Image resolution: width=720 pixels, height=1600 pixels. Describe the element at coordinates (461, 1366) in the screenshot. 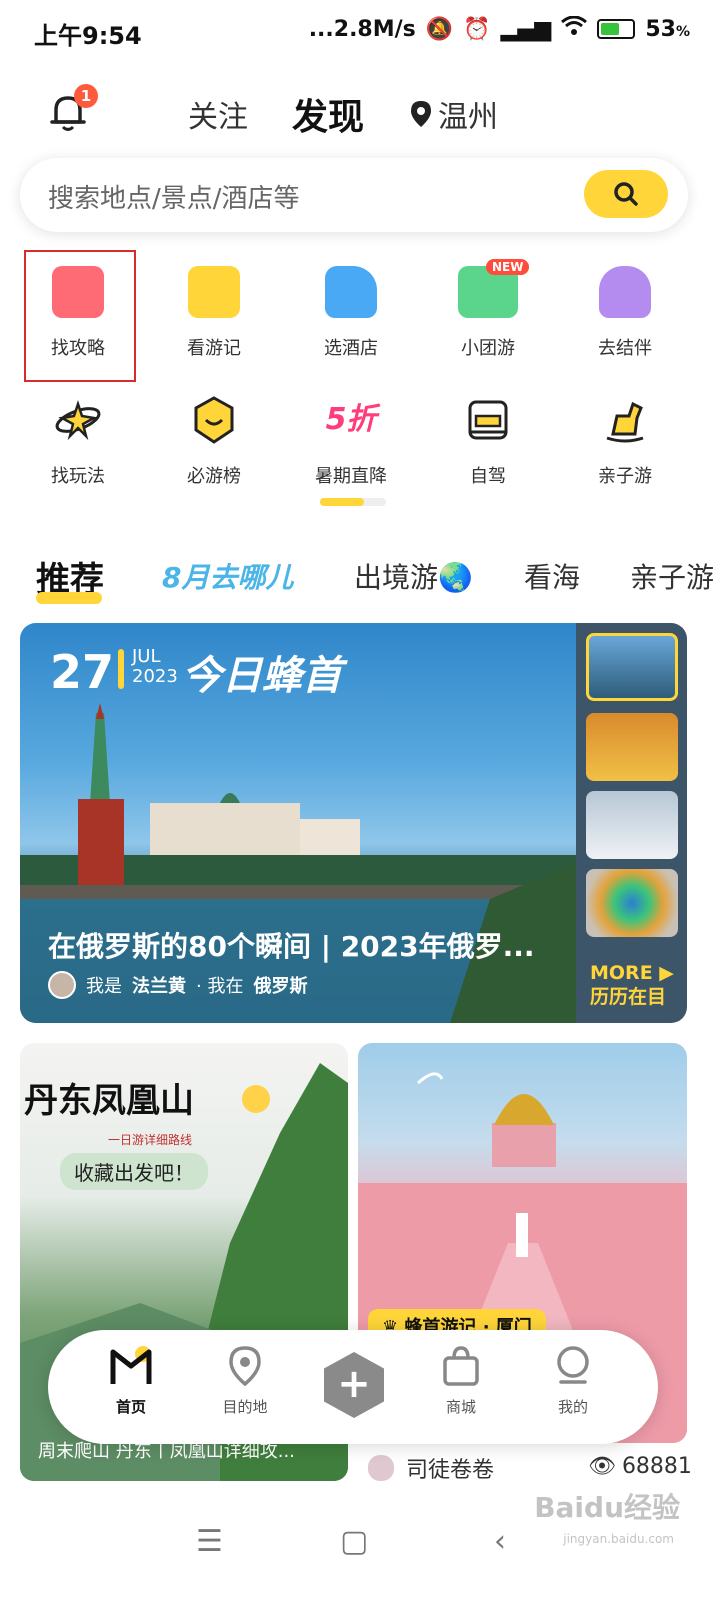

I see `shopping-bag-icon` at that location.